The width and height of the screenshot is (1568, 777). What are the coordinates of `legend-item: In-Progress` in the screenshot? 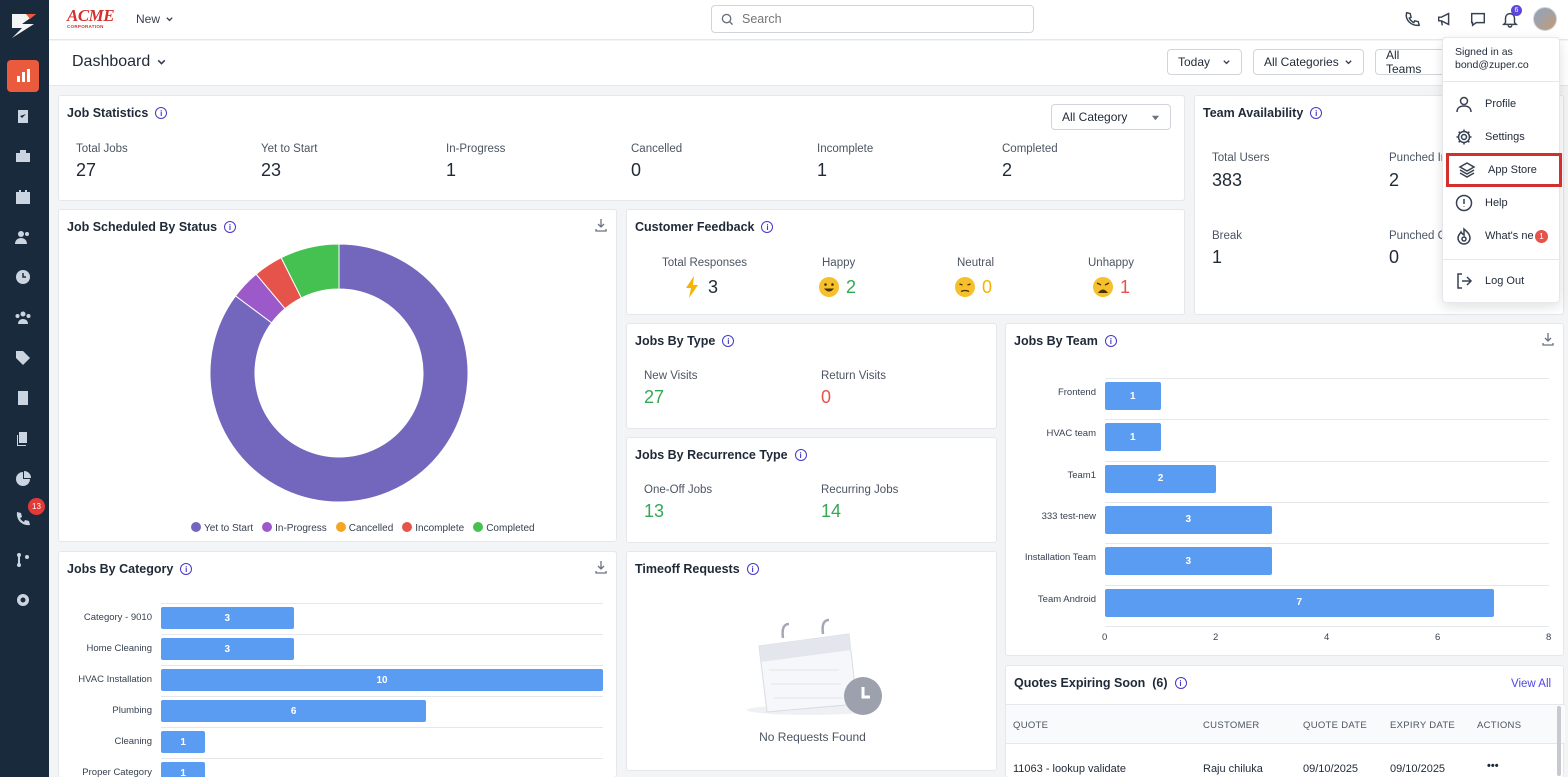 It's located at (294, 528).